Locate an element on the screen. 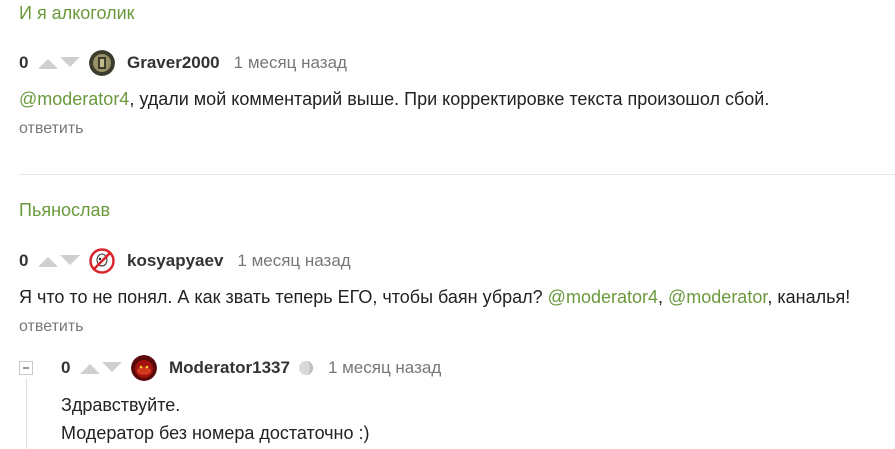 This screenshot has width=895, height=449. comment-text-line: Здравствуйте. is located at coordinates (121, 405).